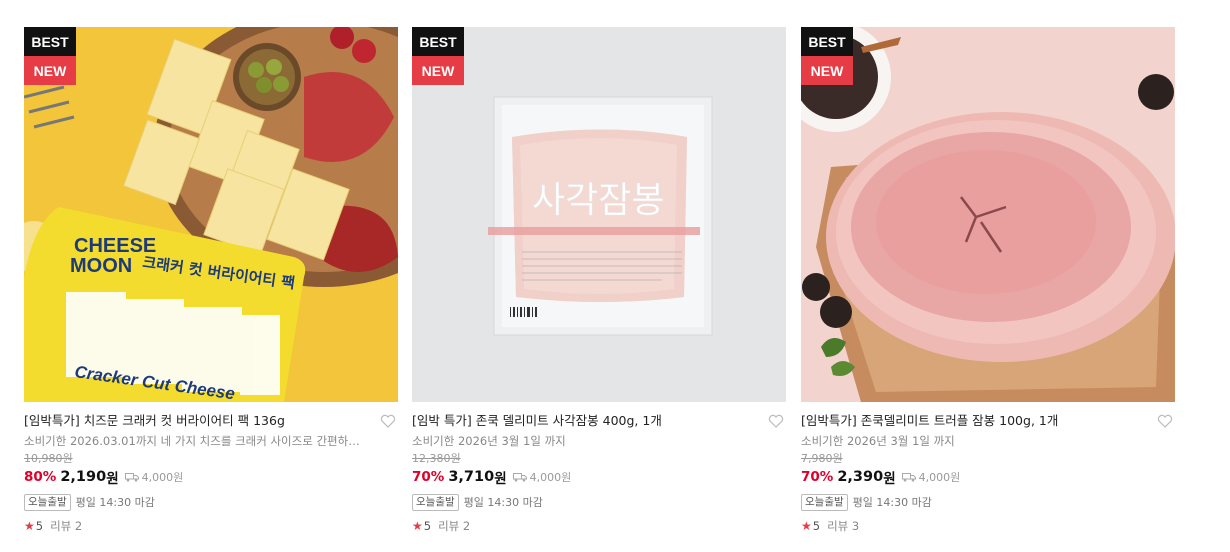  What do you see at coordinates (40, 477) in the screenshot?
I see `discount-rate: 80%` at bounding box center [40, 477].